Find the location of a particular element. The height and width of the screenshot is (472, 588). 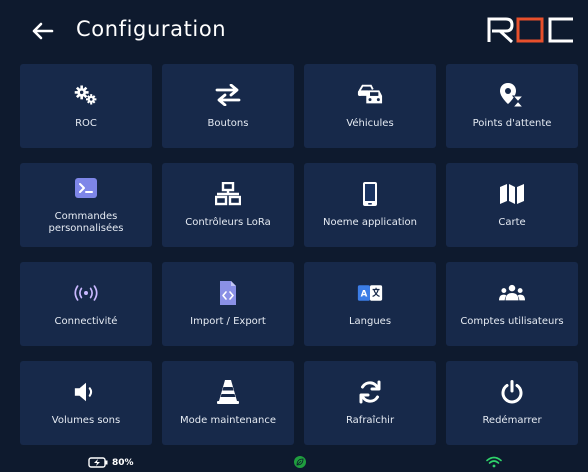

tile-label: Volumes sons is located at coordinates (86, 420).